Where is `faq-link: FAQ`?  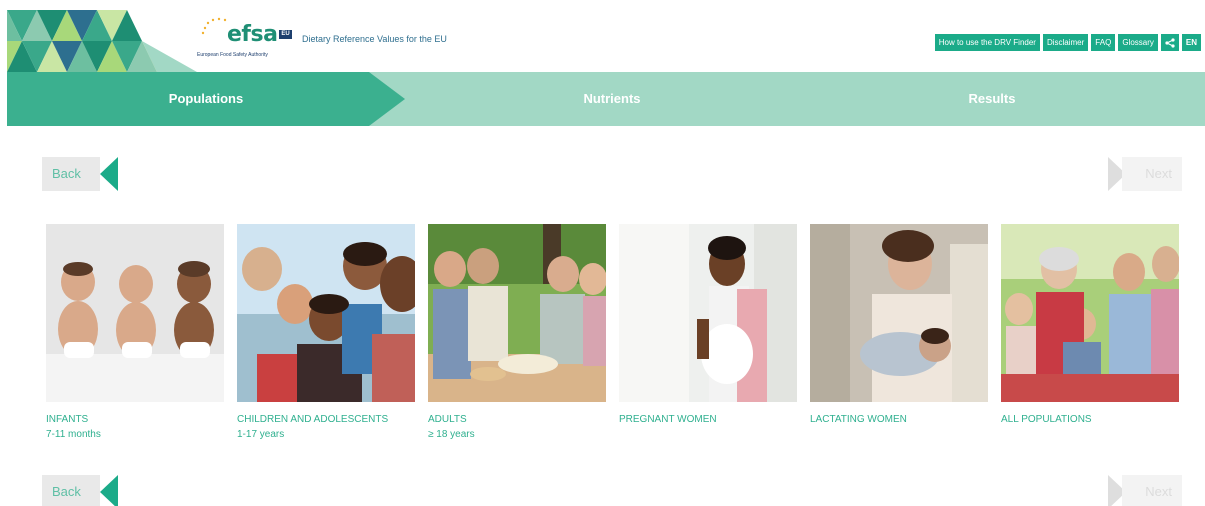 faq-link: FAQ is located at coordinates (1103, 42).